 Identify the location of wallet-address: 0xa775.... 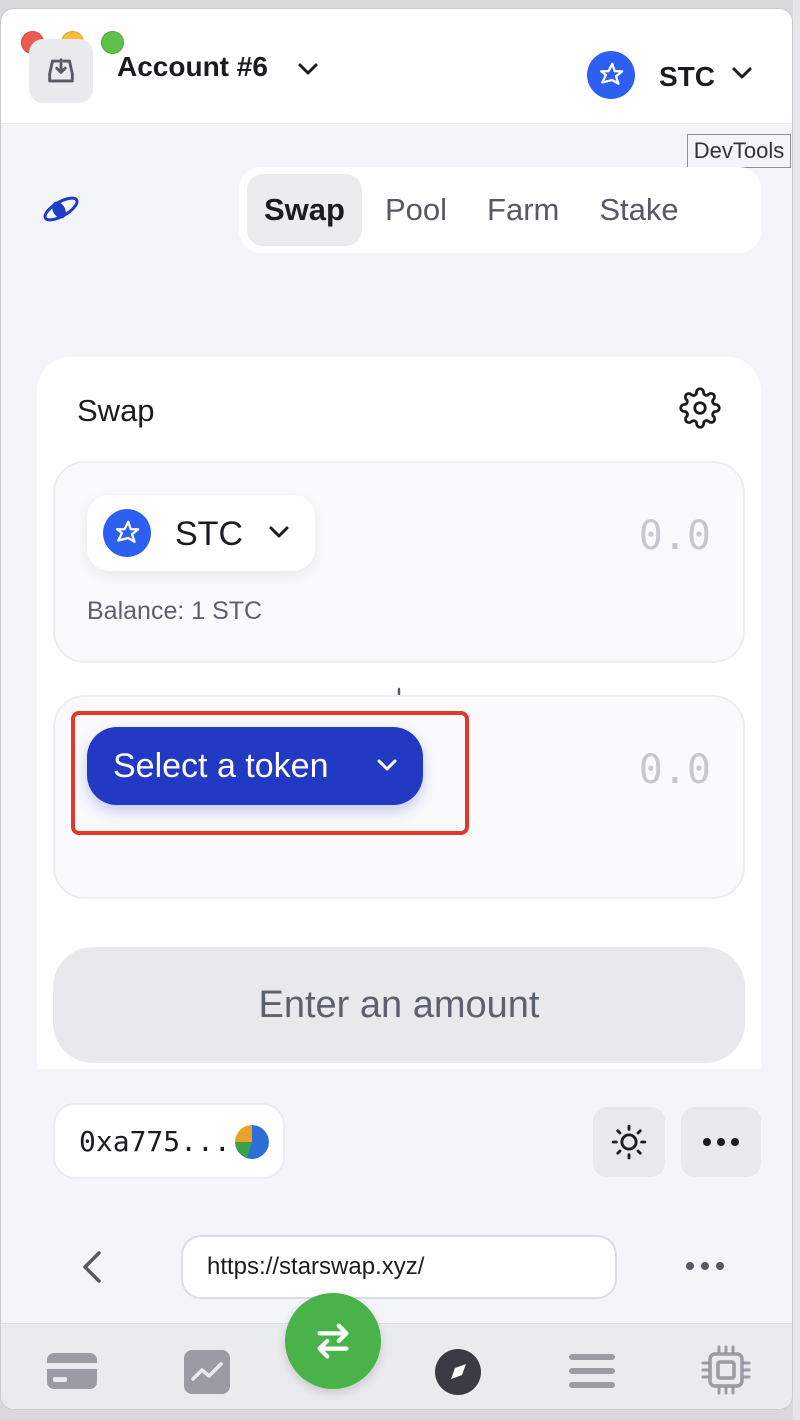
(155, 1141).